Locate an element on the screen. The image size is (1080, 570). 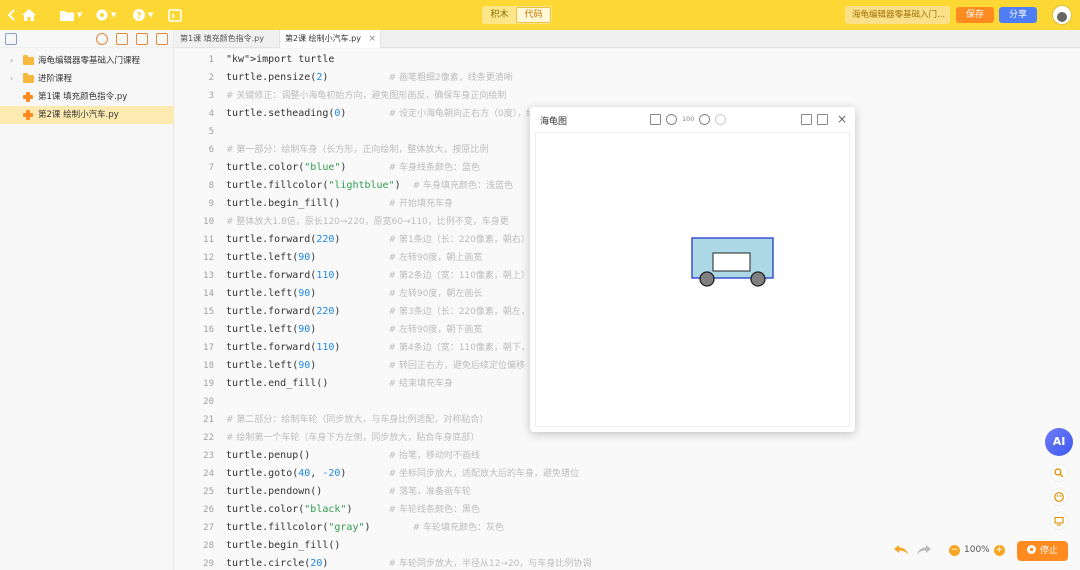
mode-switch: 积木 代码 is located at coordinates (517, 15).